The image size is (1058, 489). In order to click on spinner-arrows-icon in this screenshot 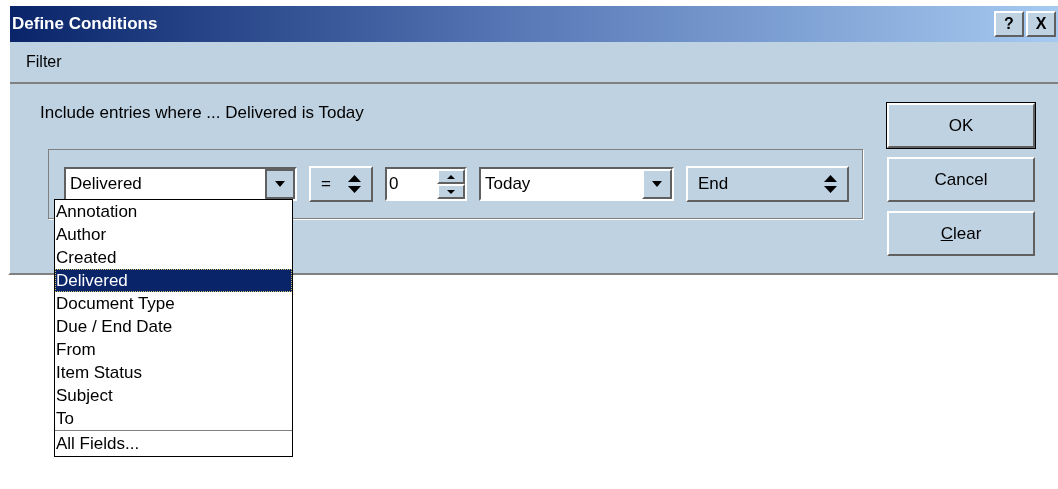, I will do `click(451, 184)`.